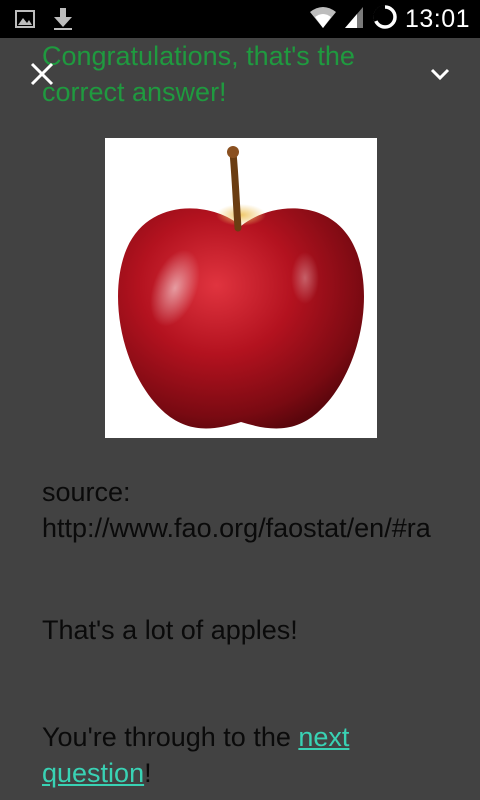 This screenshot has width=480, height=800. What do you see at coordinates (148, 773) in the screenshot?
I see `through-suffix: !` at bounding box center [148, 773].